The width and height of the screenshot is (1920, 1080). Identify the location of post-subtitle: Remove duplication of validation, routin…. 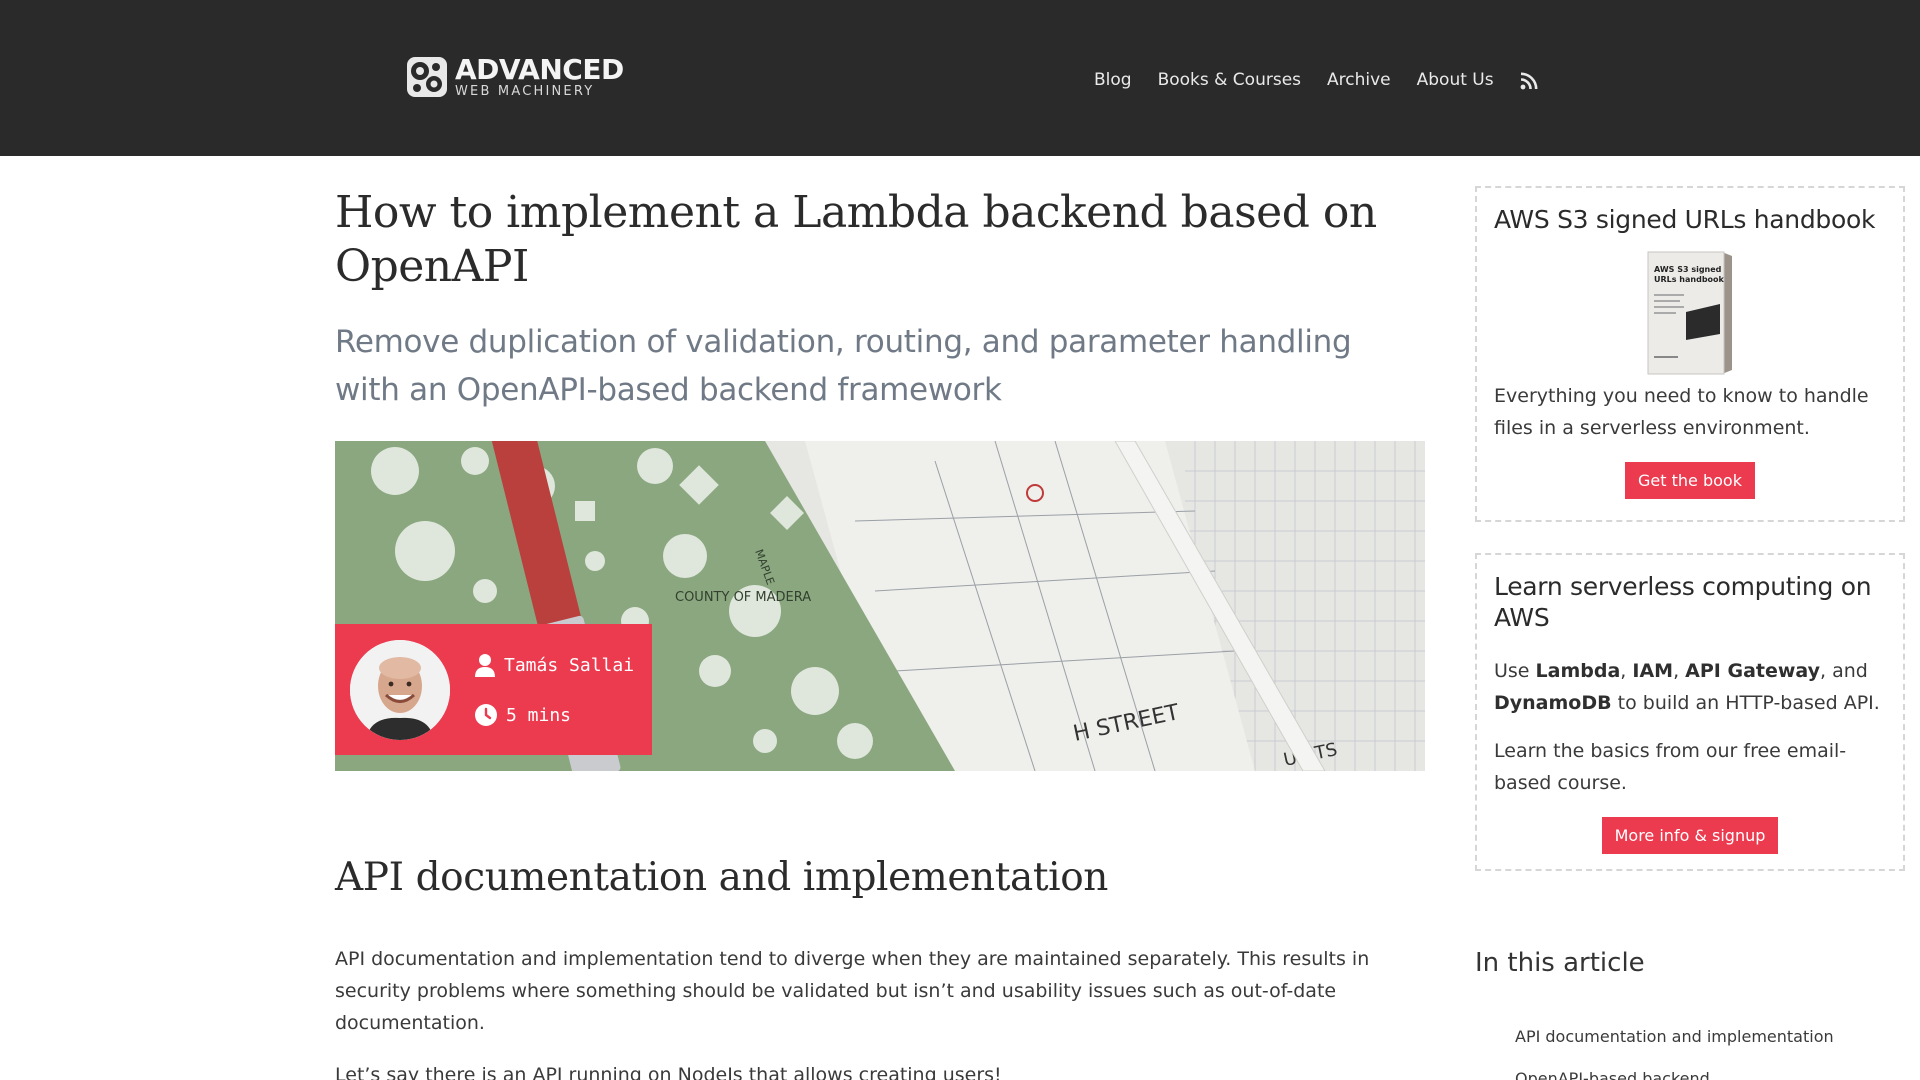
(843, 366).